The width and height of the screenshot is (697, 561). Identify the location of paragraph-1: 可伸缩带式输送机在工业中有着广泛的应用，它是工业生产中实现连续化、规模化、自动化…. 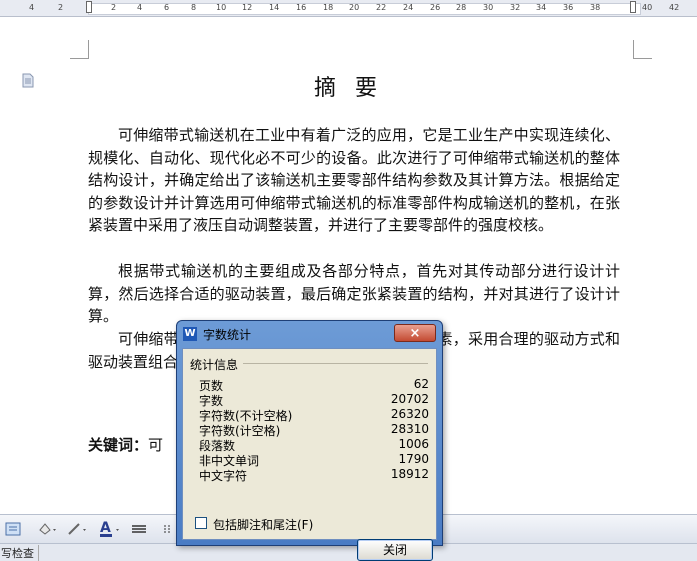
(354, 180).